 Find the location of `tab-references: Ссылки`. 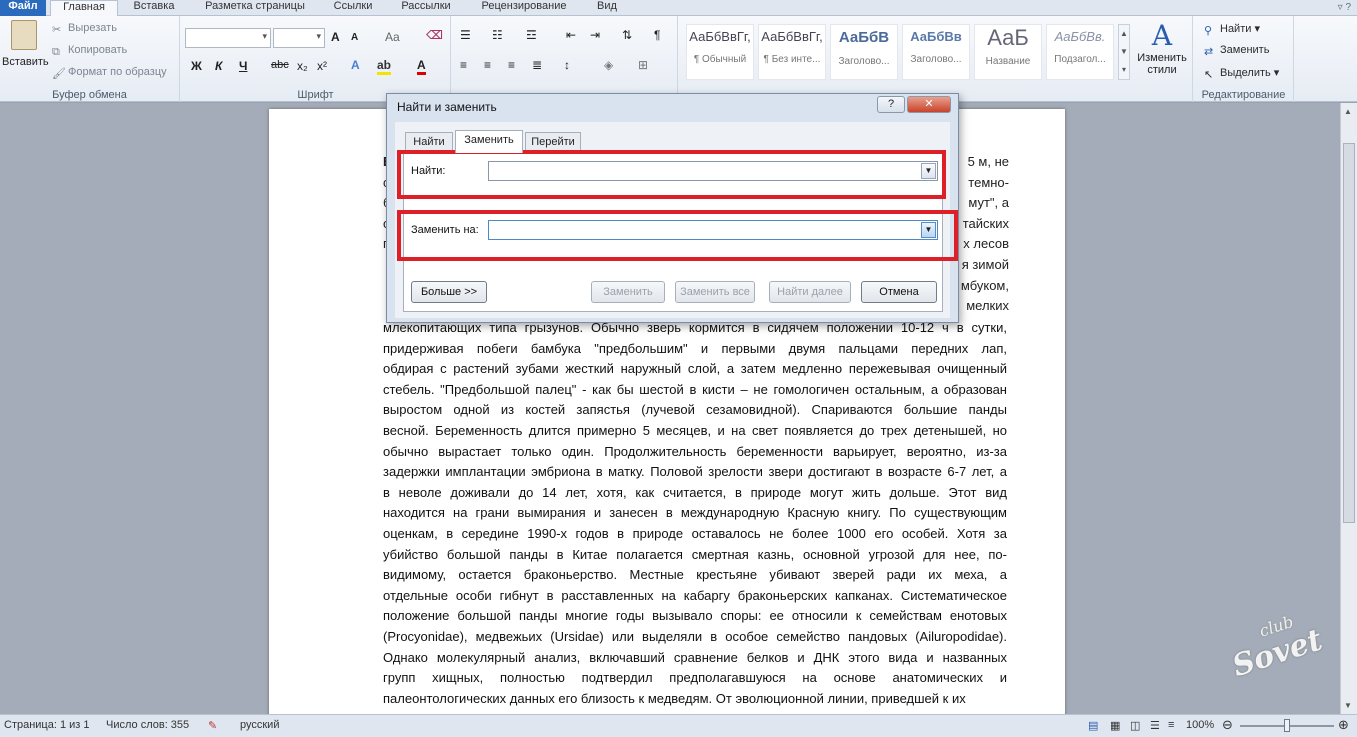

tab-references: Ссылки is located at coordinates (353, 8).